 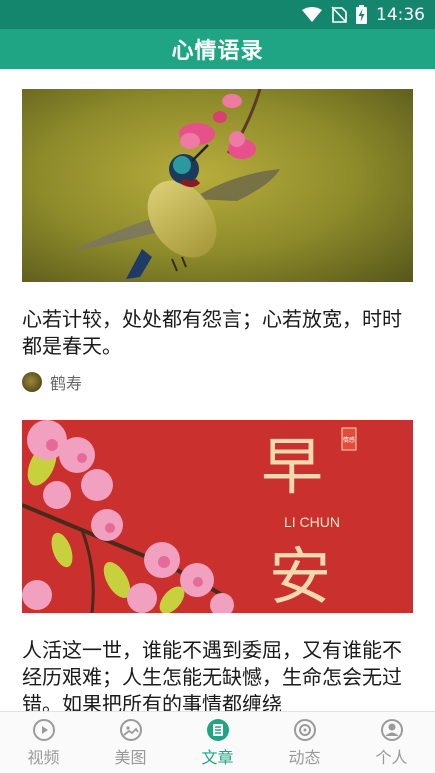 I want to click on app-header: 心情语录, so click(x=217, y=49).